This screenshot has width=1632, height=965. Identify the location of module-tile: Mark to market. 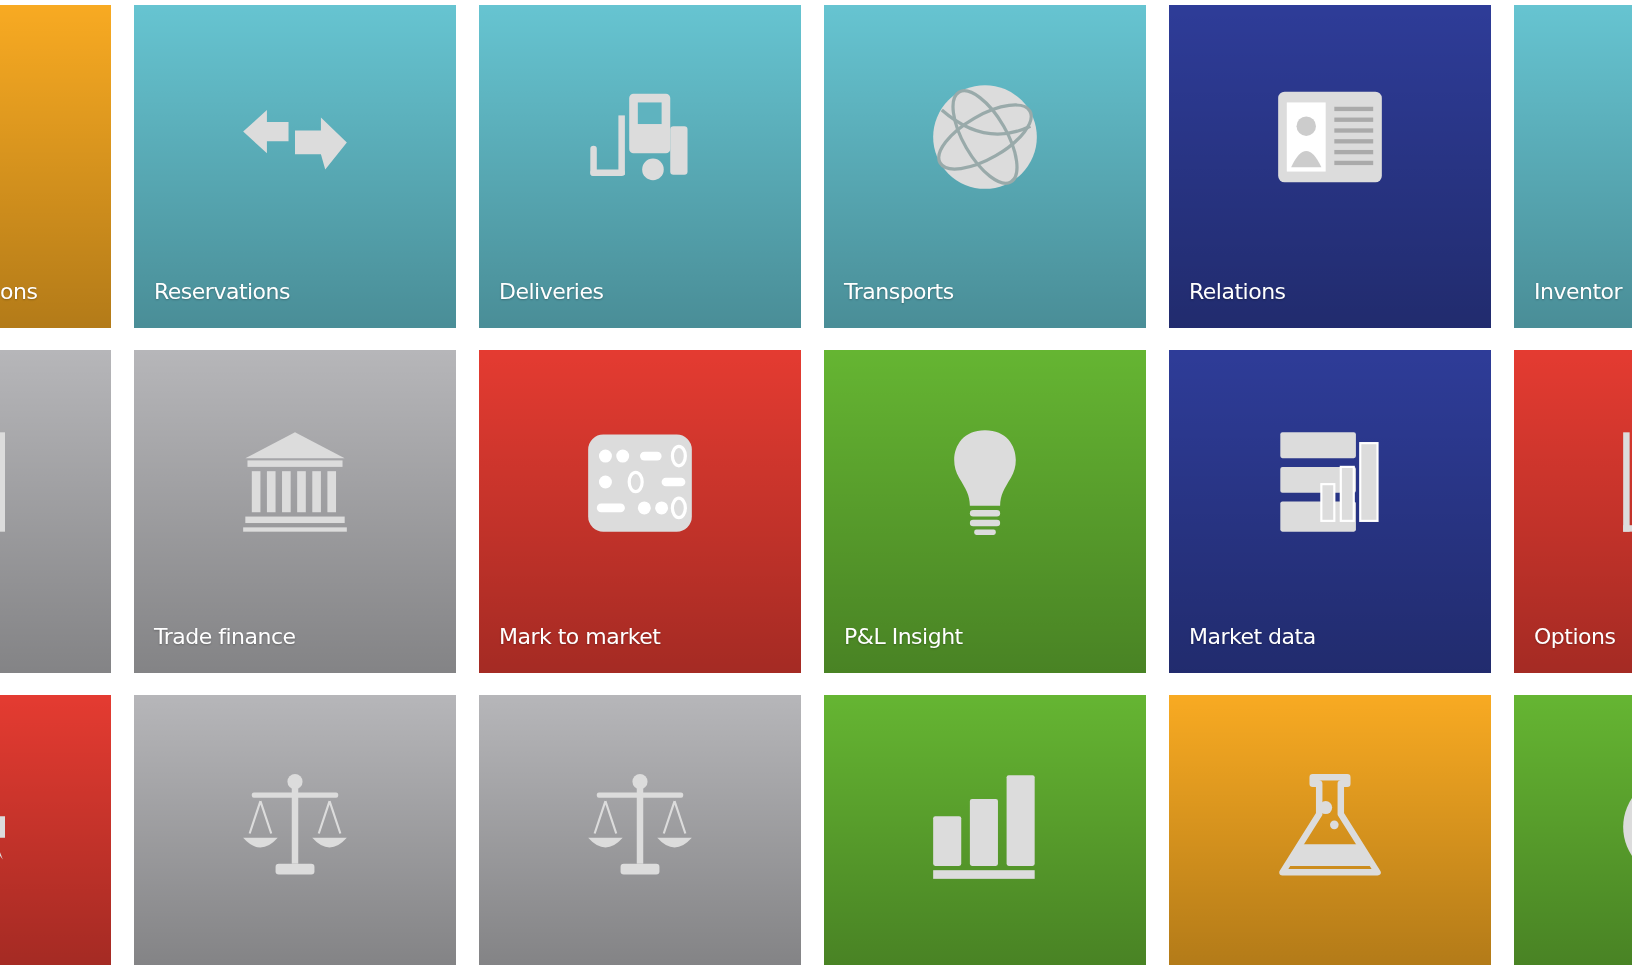
(640, 511).